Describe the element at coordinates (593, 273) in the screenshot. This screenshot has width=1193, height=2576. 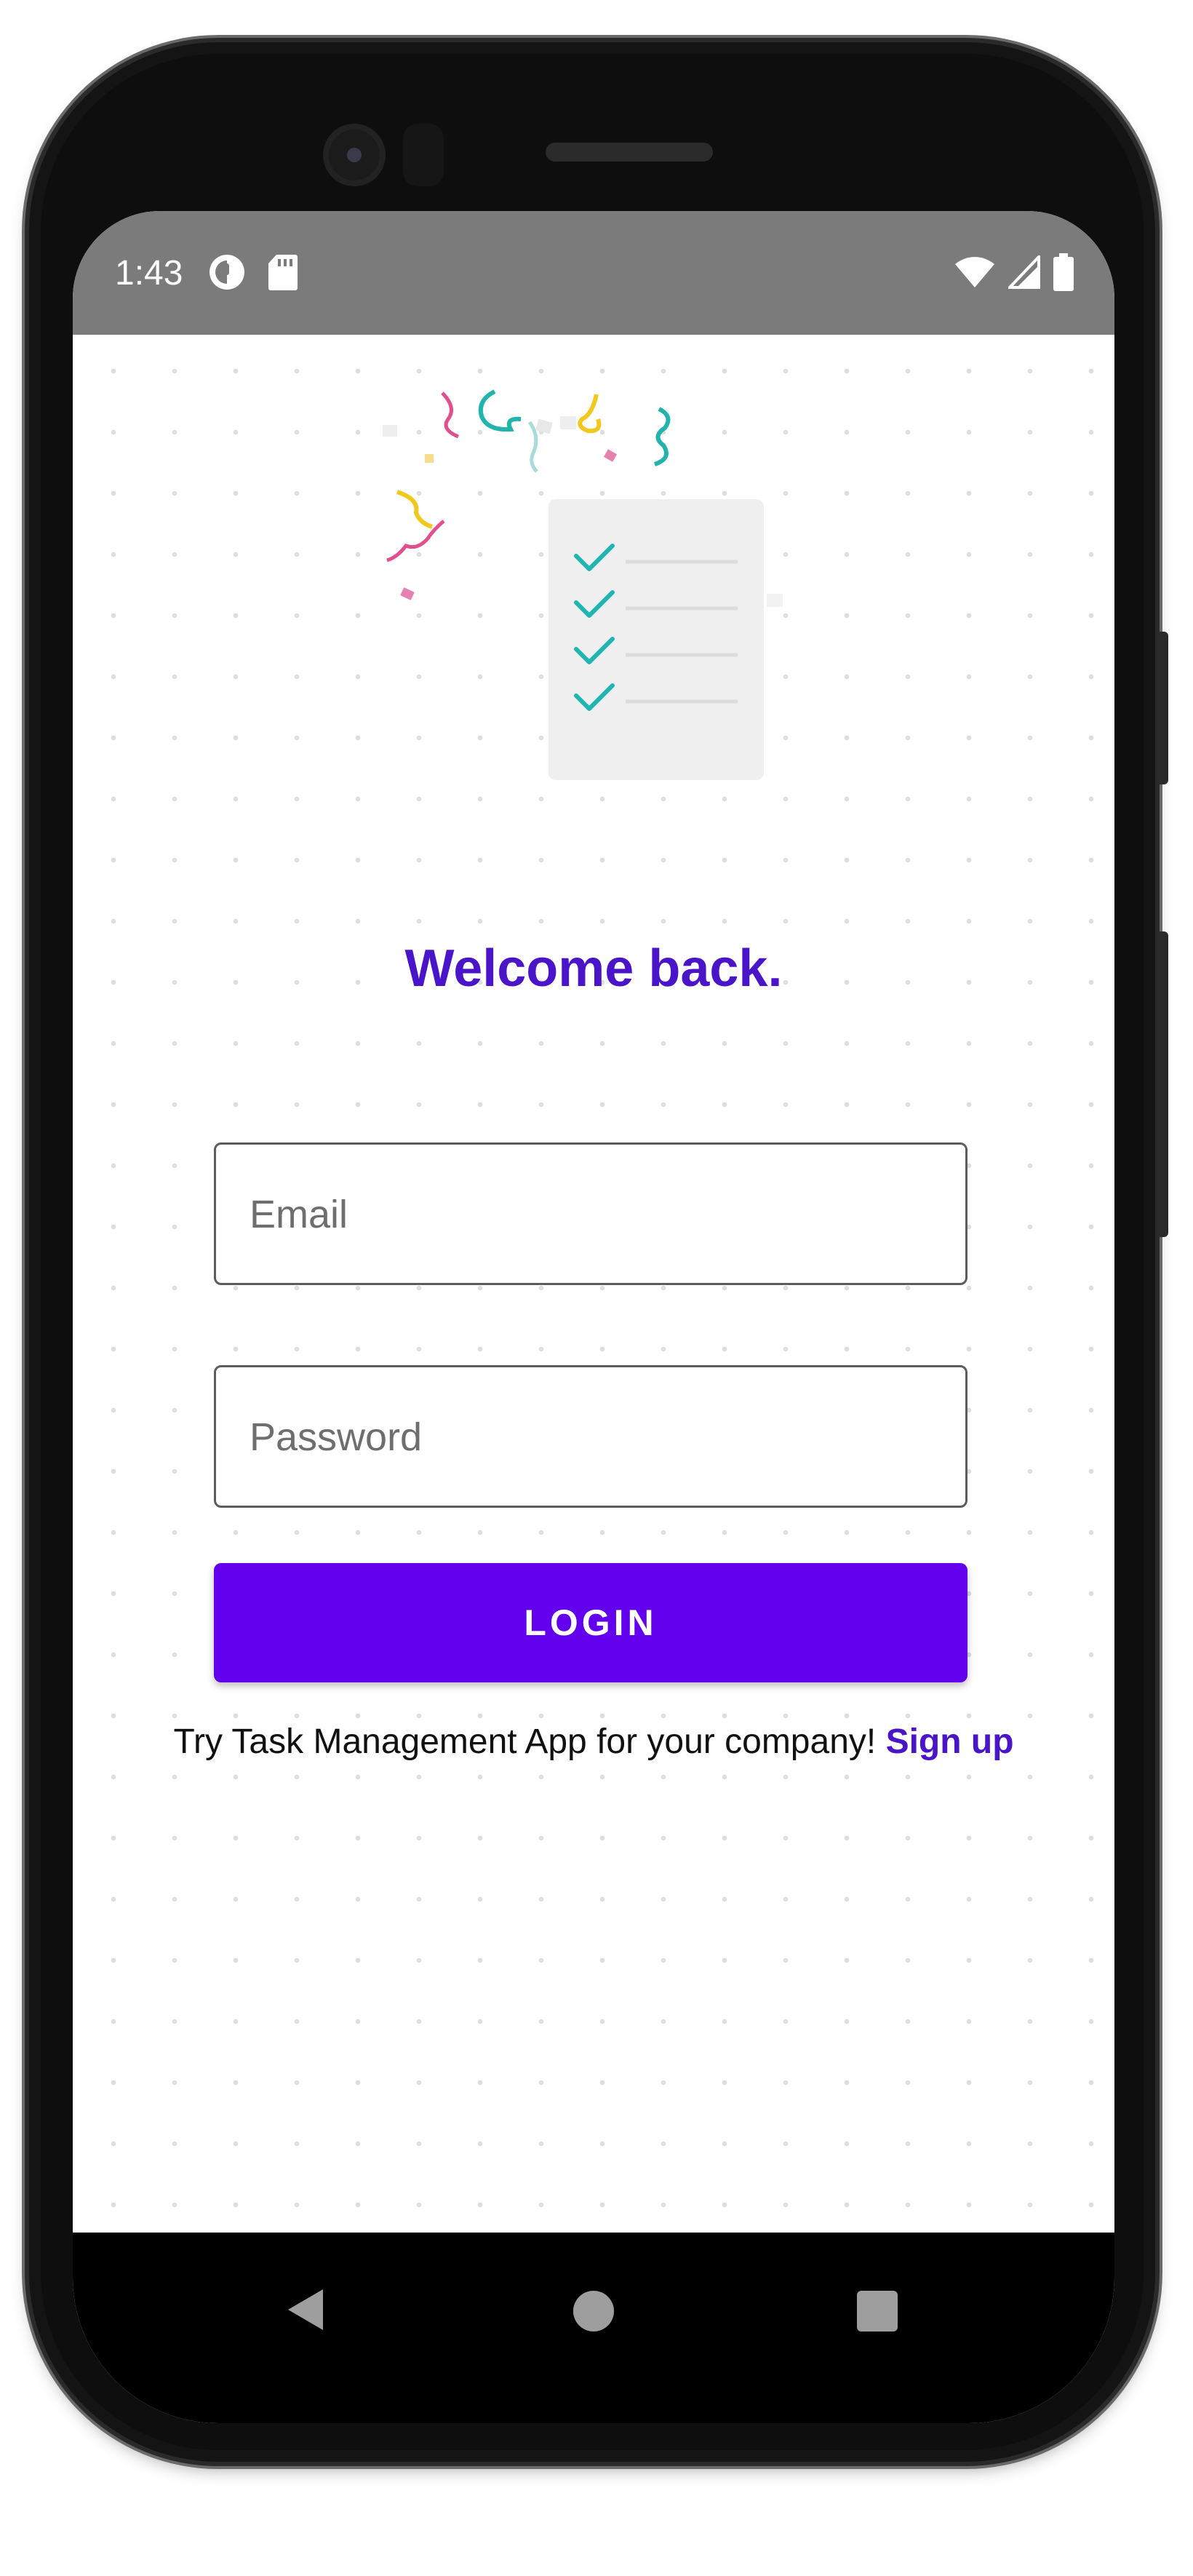
I see `status-bar: 1:43` at that location.